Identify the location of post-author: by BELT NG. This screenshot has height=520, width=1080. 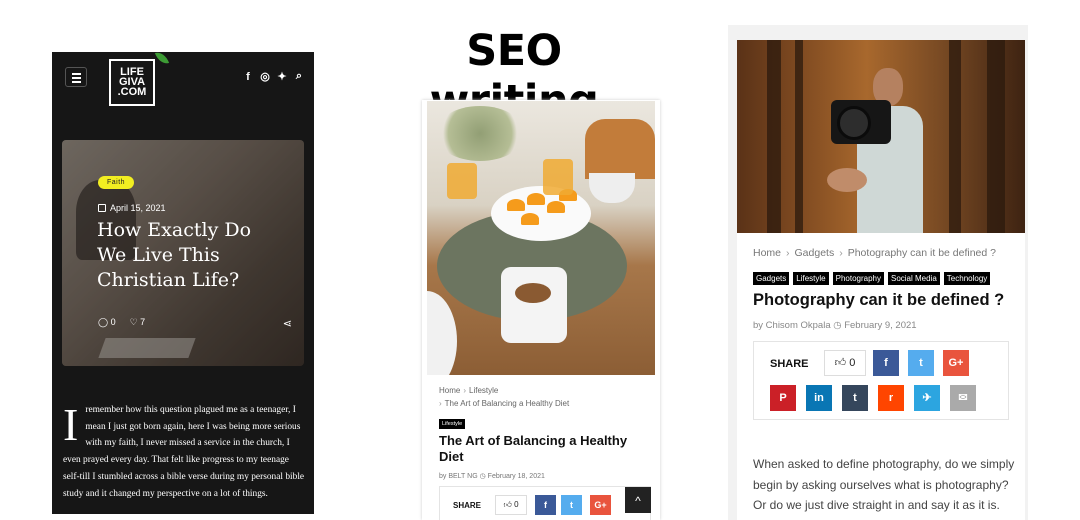
(458, 476).